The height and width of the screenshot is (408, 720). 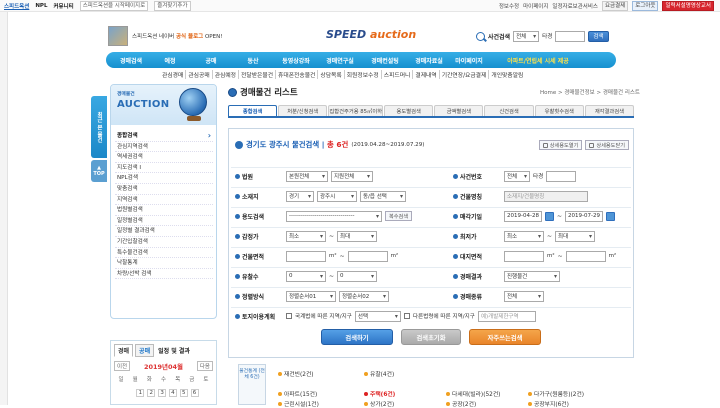 I want to click on subnav-item: 개인맞춤알림, so click(x=506, y=74).